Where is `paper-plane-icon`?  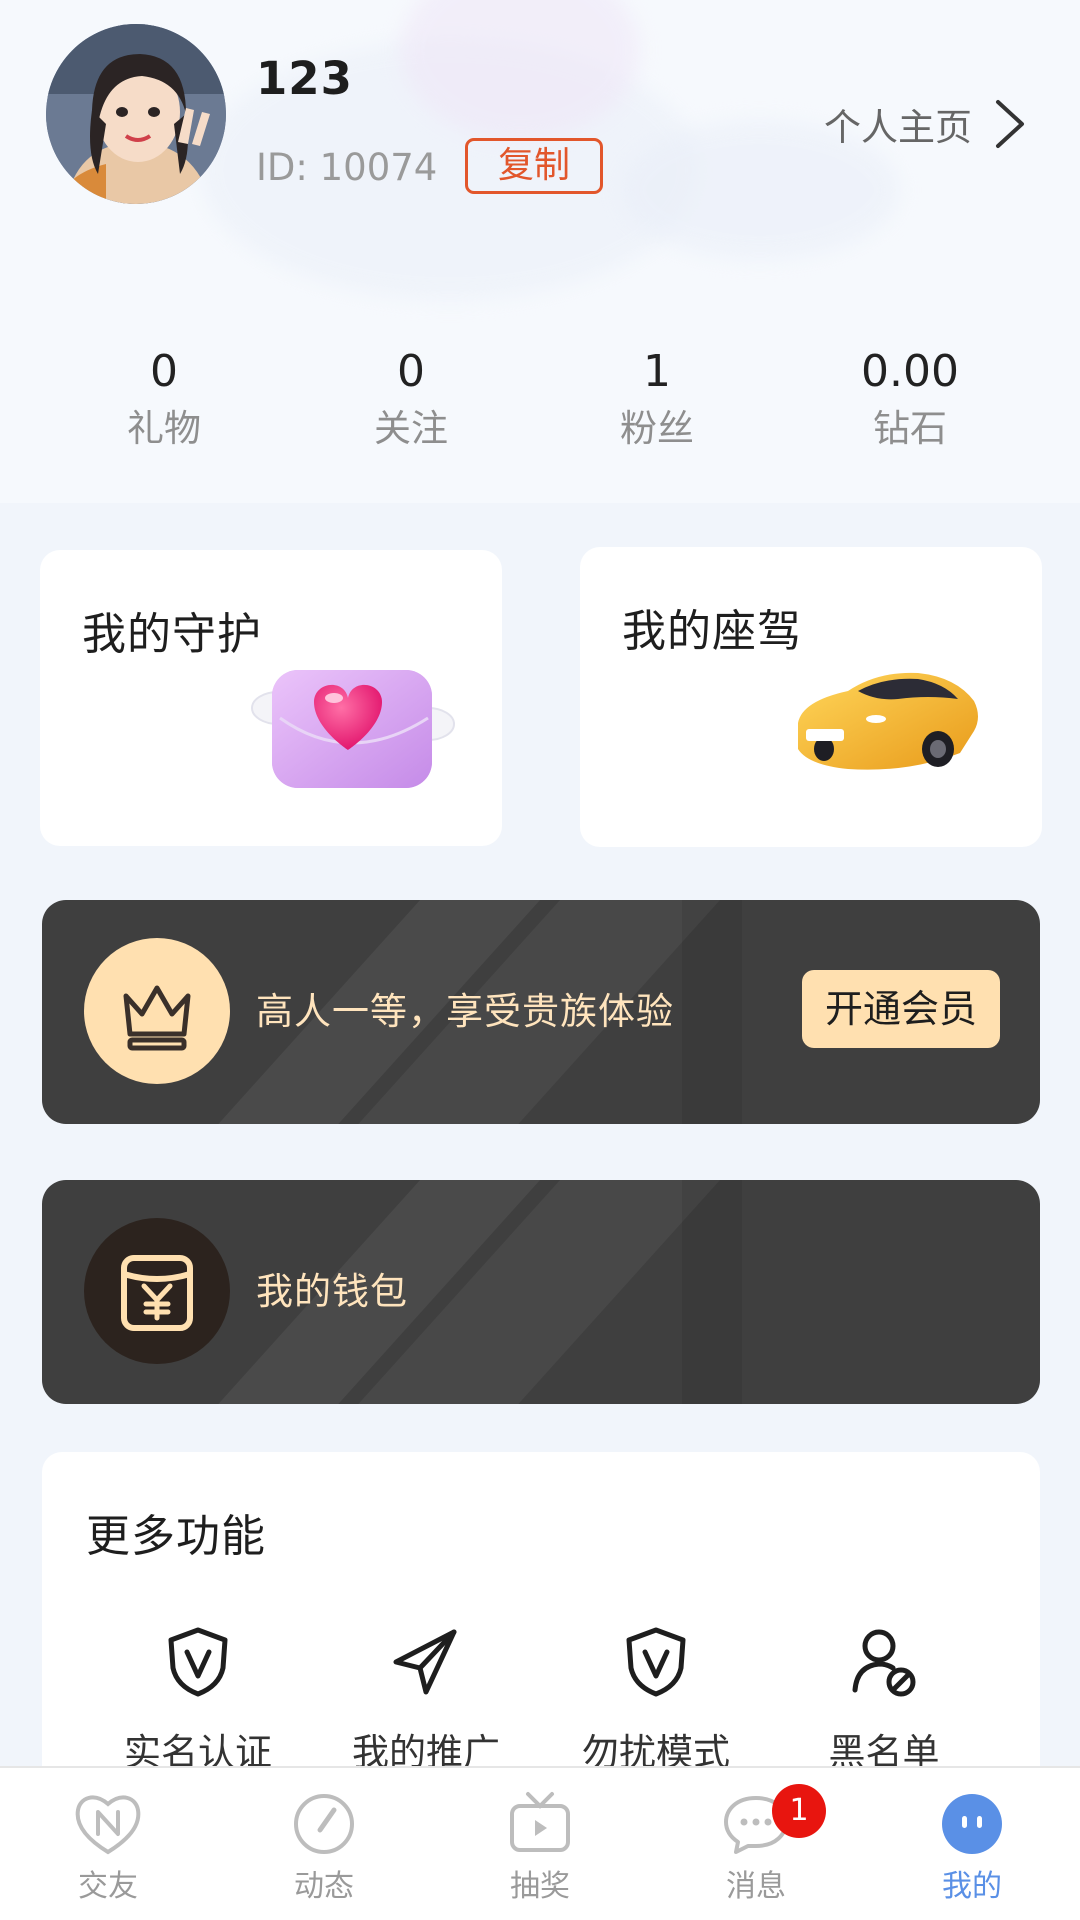
paper-plane-icon is located at coordinates (425, 1662).